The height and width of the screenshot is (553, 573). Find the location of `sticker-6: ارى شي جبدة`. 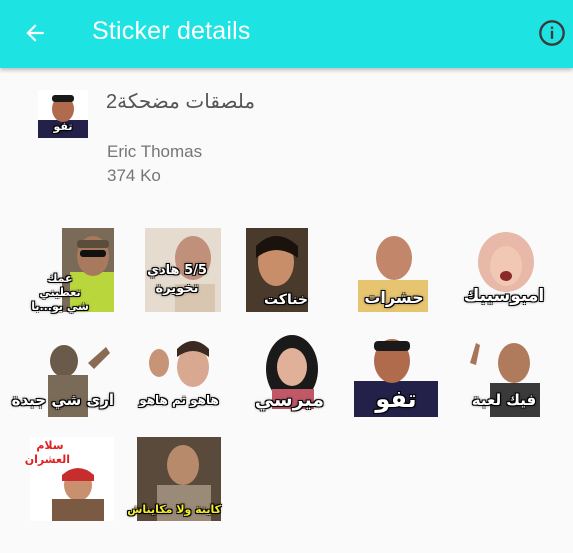

sticker-6: ارى شي جبدة is located at coordinates (62, 375).